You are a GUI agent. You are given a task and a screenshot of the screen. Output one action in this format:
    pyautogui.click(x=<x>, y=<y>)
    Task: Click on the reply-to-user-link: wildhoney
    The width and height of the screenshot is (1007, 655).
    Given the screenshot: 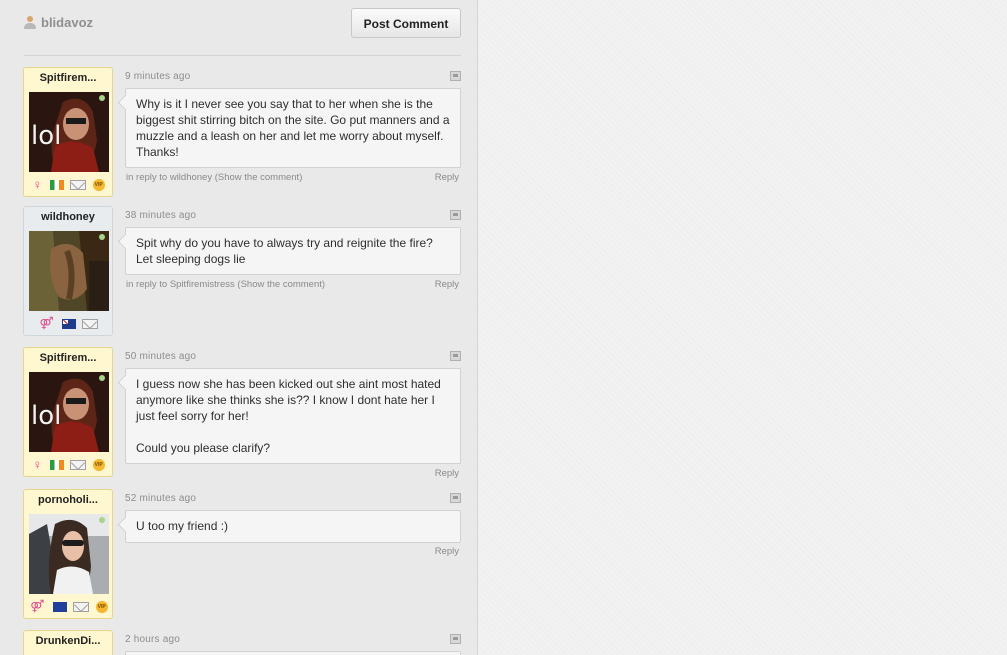 What is the action you would take?
    pyautogui.click(x=191, y=177)
    